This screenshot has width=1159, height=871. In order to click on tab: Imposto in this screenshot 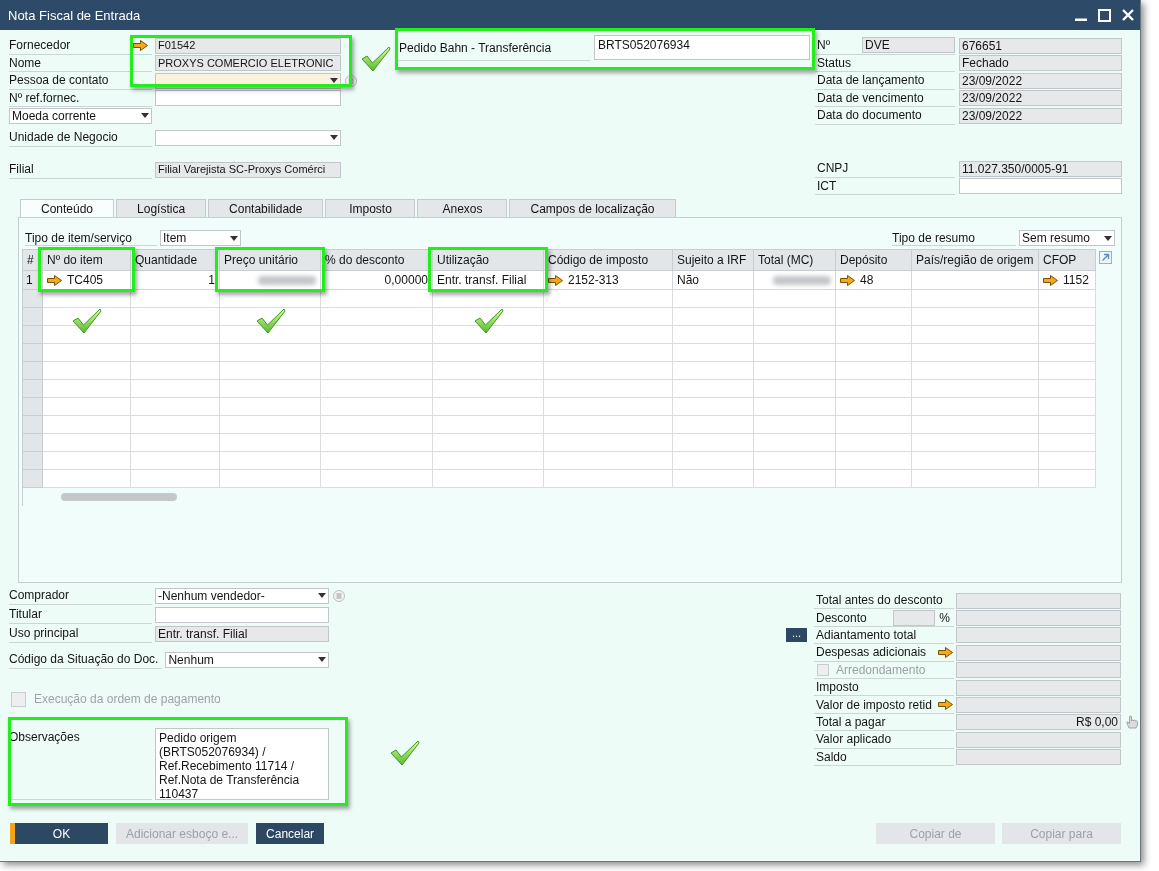, I will do `click(370, 208)`.